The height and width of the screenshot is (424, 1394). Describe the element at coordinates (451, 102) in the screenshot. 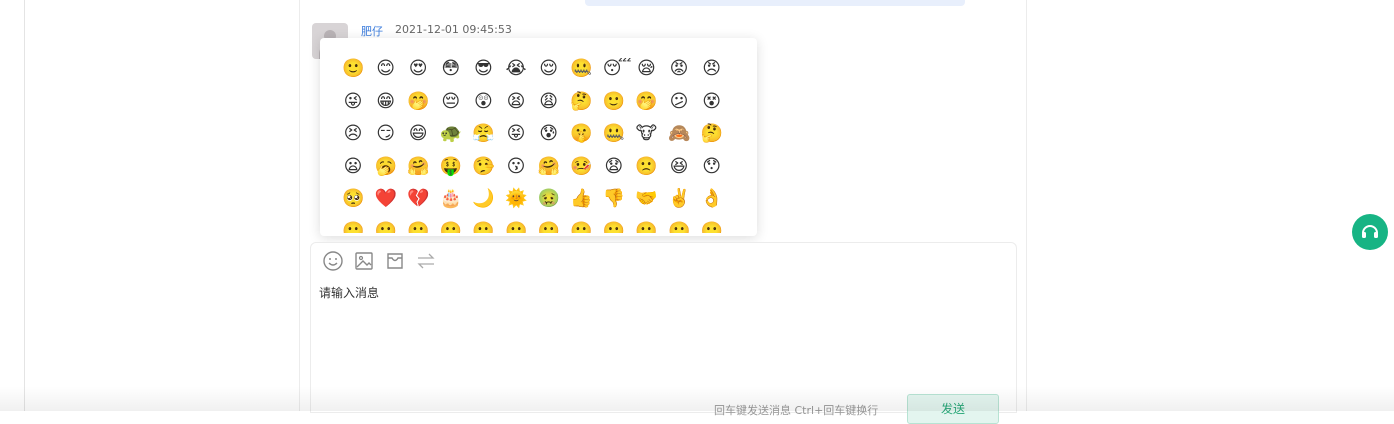

I see `emoji-option: 😔` at that location.